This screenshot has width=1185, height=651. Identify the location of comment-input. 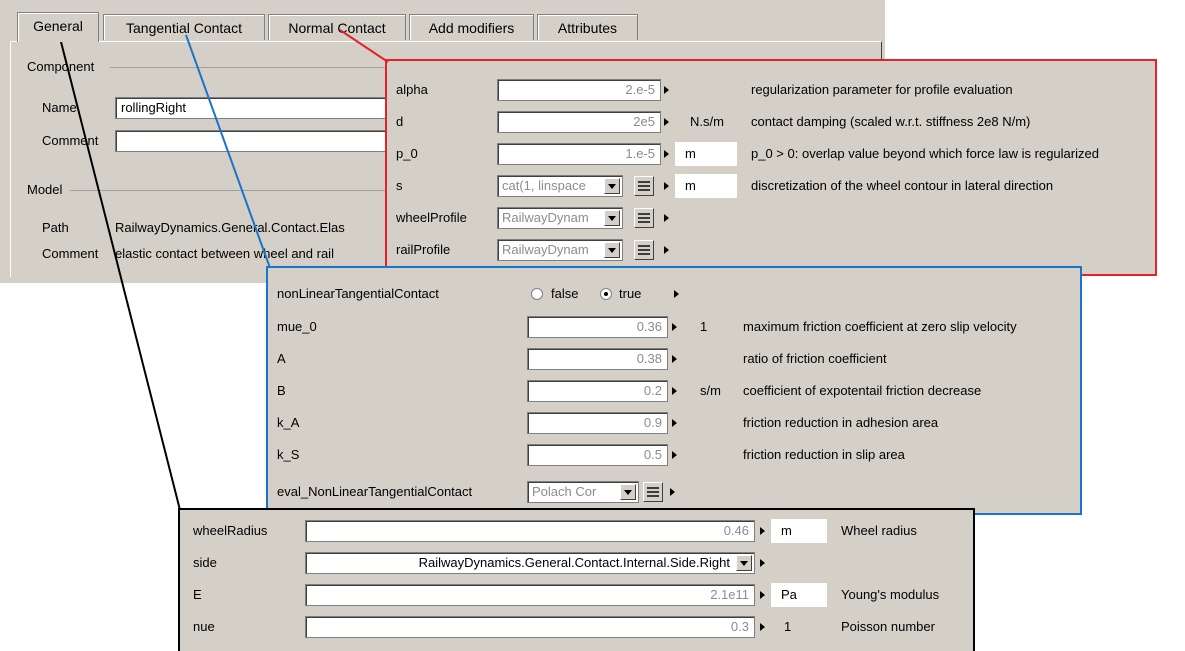
(255, 141).